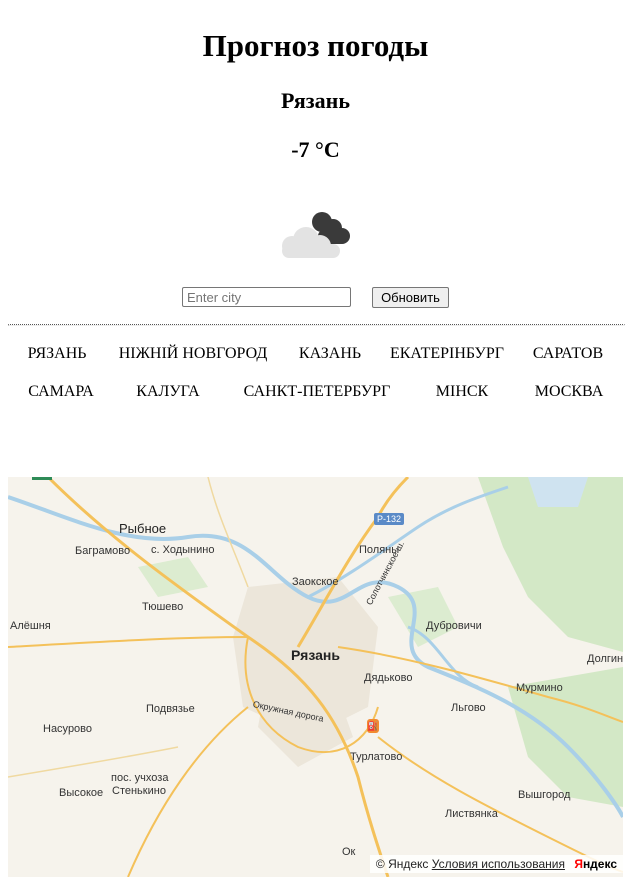 This screenshot has height=896, width=631. Describe the element at coordinates (193, 354) in the screenshot. I see `city-link-nizhny-novgorod: НIЖНIЙ НОВГОРОД` at that location.